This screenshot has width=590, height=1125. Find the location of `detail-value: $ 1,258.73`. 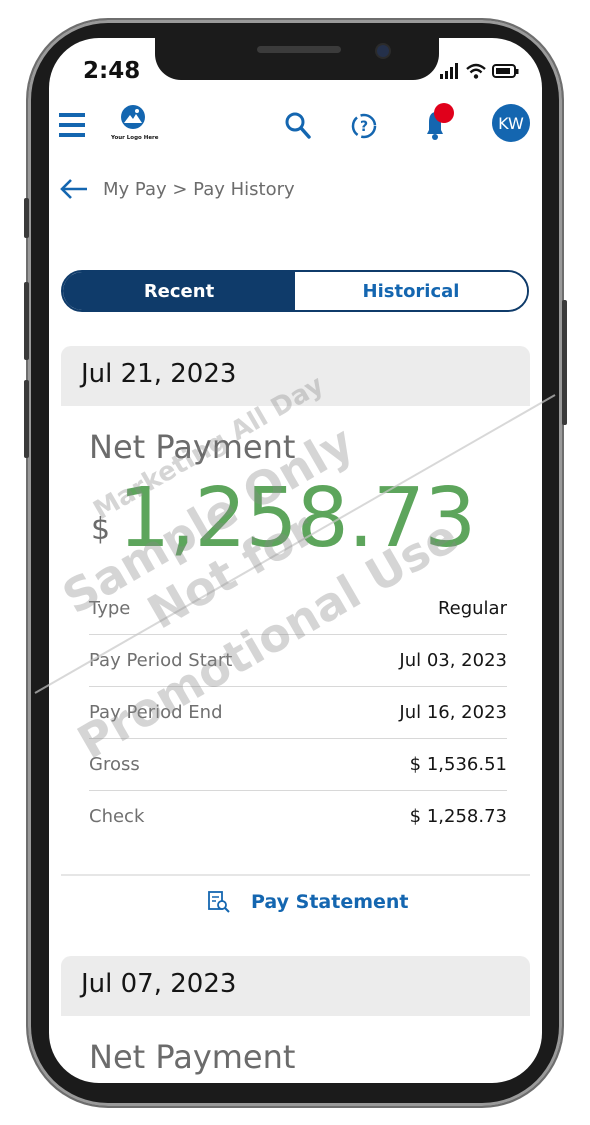

detail-value: $ 1,258.73 is located at coordinates (458, 816).